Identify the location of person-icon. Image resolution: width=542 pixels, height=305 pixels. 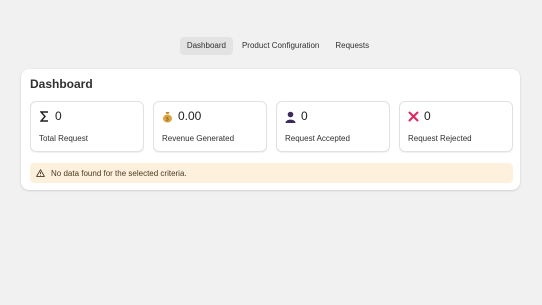
(290, 116).